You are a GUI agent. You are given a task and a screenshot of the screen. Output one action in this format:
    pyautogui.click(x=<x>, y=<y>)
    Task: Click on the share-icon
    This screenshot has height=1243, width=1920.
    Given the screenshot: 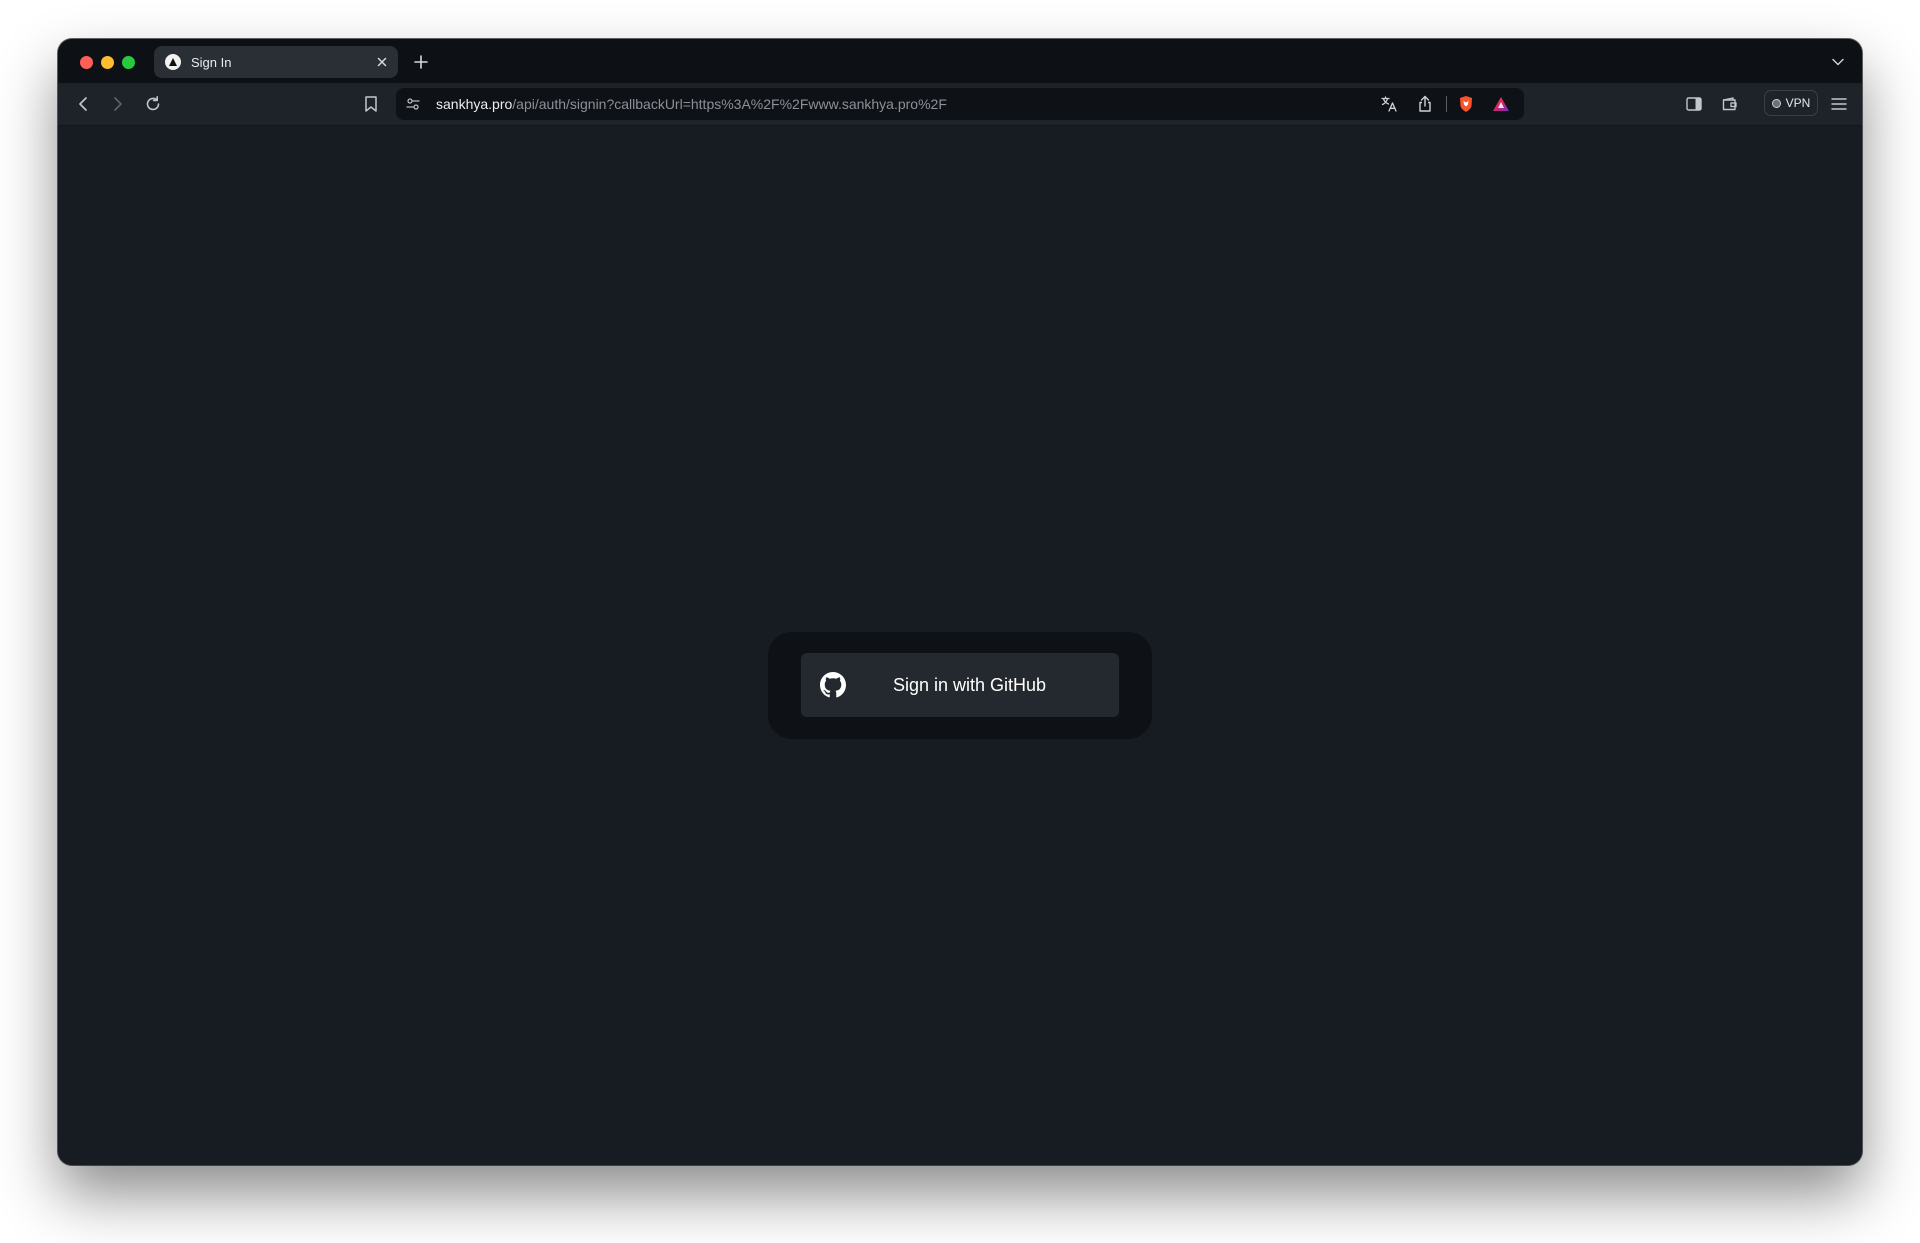 What is the action you would take?
    pyautogui.click(x=1425, y=104)
    